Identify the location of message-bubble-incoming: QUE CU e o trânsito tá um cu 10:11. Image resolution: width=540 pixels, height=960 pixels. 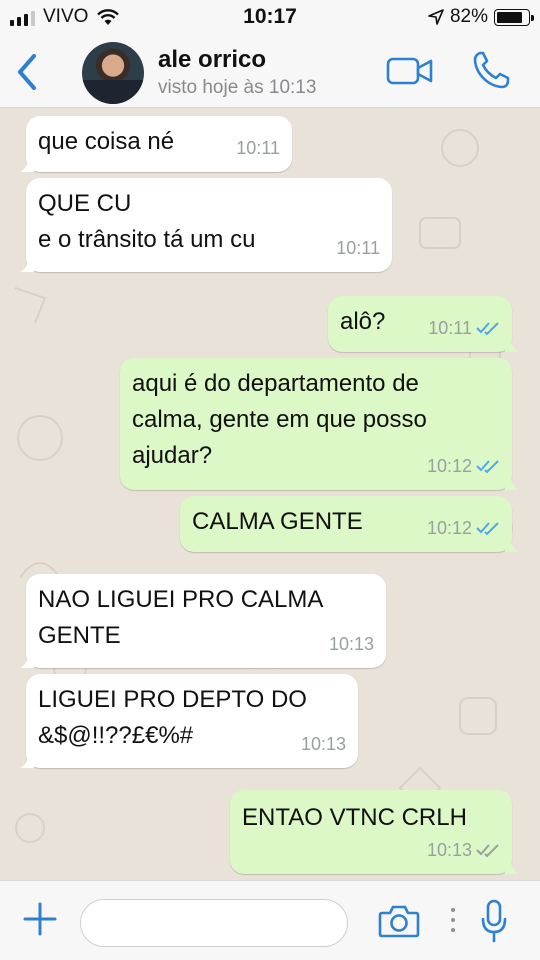
(206, 225).